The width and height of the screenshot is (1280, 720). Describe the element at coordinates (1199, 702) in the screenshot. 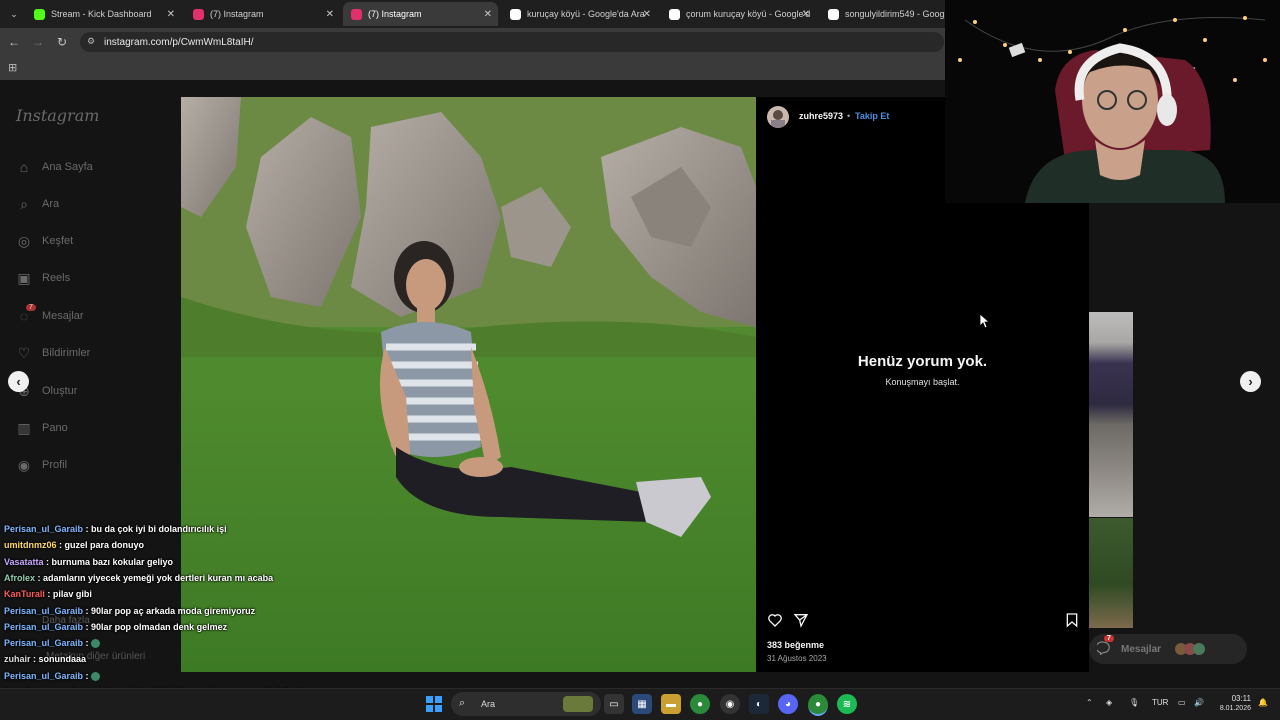

I see `volume-icon: 🔊` at that location.